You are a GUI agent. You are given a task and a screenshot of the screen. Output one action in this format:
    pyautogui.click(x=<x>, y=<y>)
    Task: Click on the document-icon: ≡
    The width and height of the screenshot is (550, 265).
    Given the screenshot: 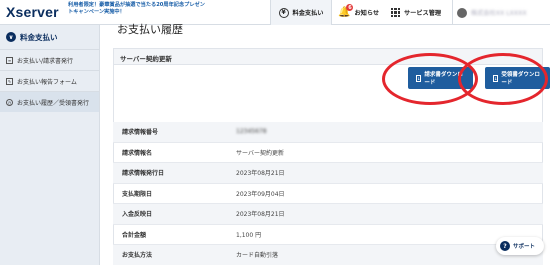 What is the action you would take?
    pyautogui.click(x=9, y=60)
    